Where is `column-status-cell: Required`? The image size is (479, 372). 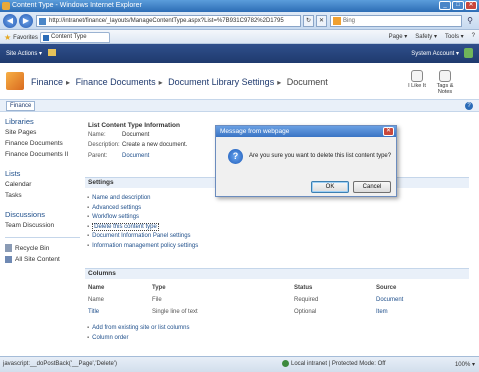 column-status-cell: Required is located at coordinates (306, 300).